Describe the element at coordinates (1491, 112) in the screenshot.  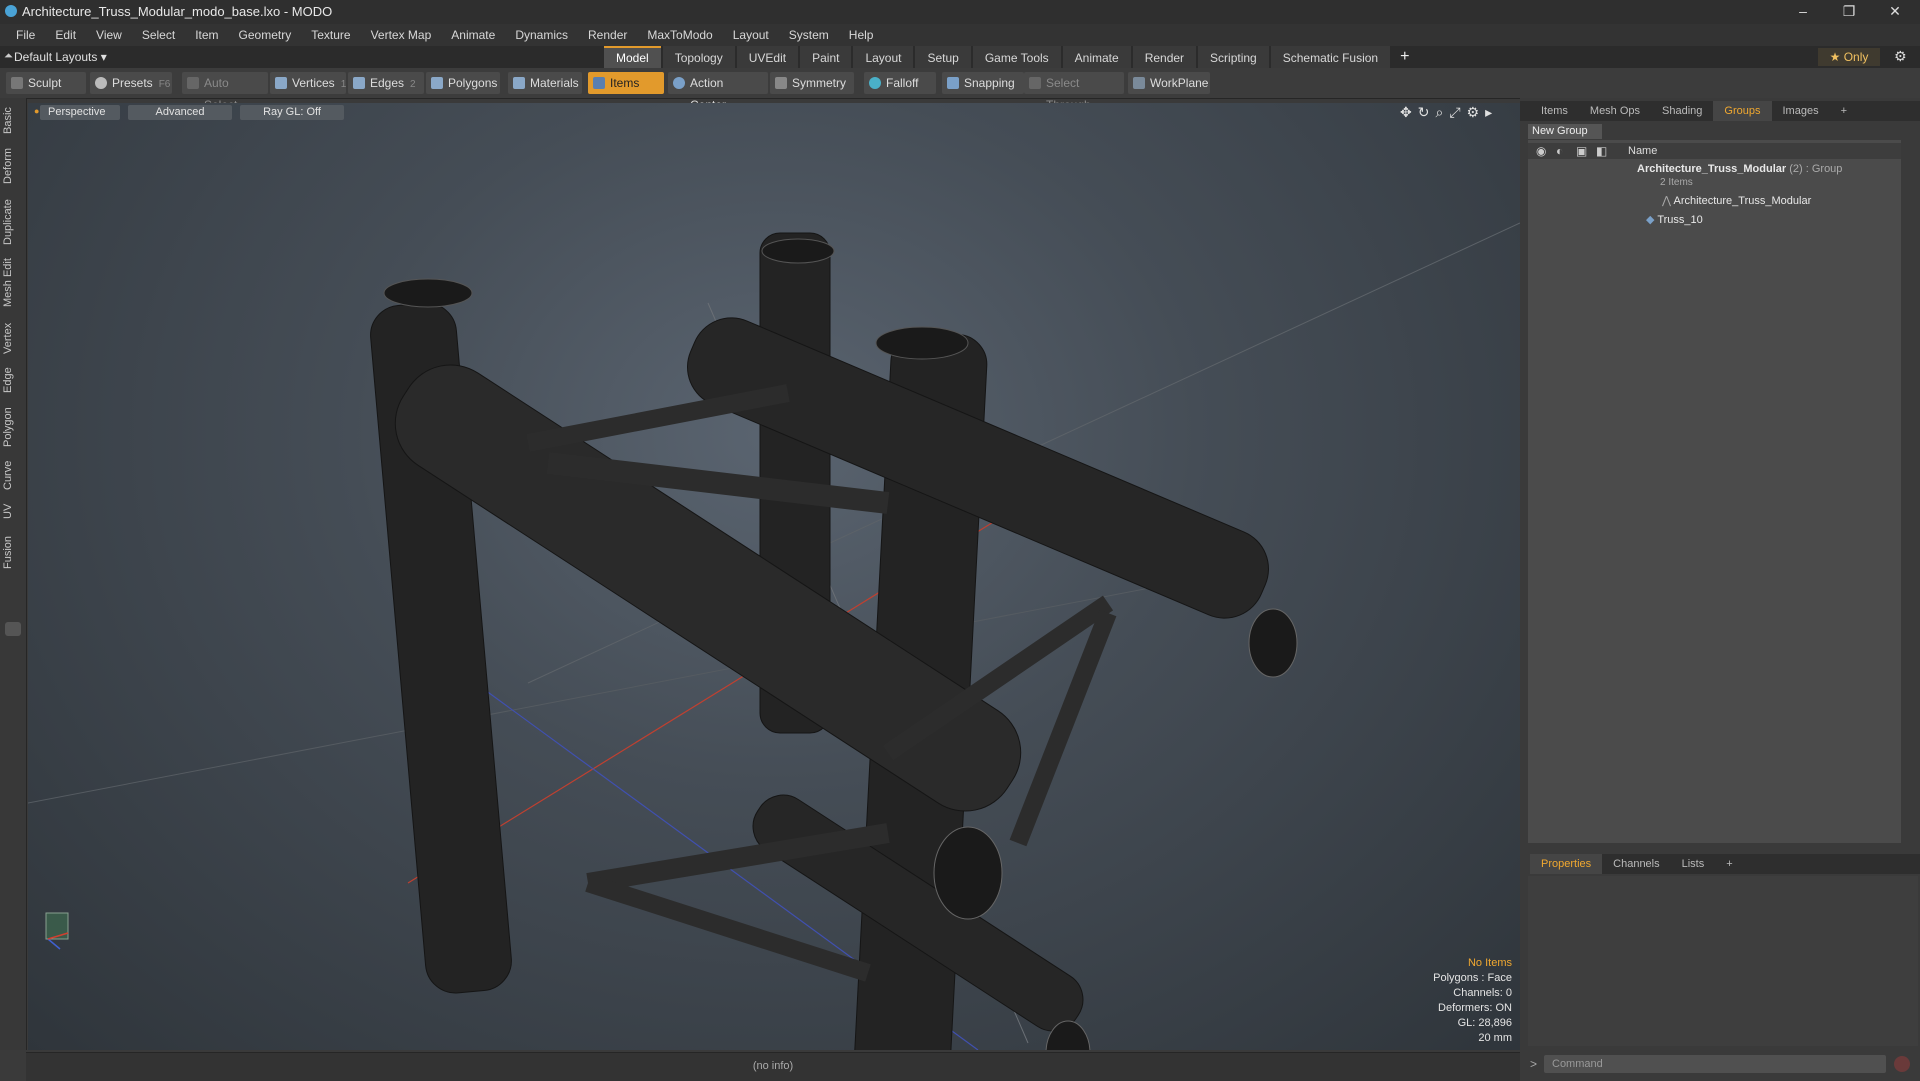
I see `expand-icon: ▸` at that location.